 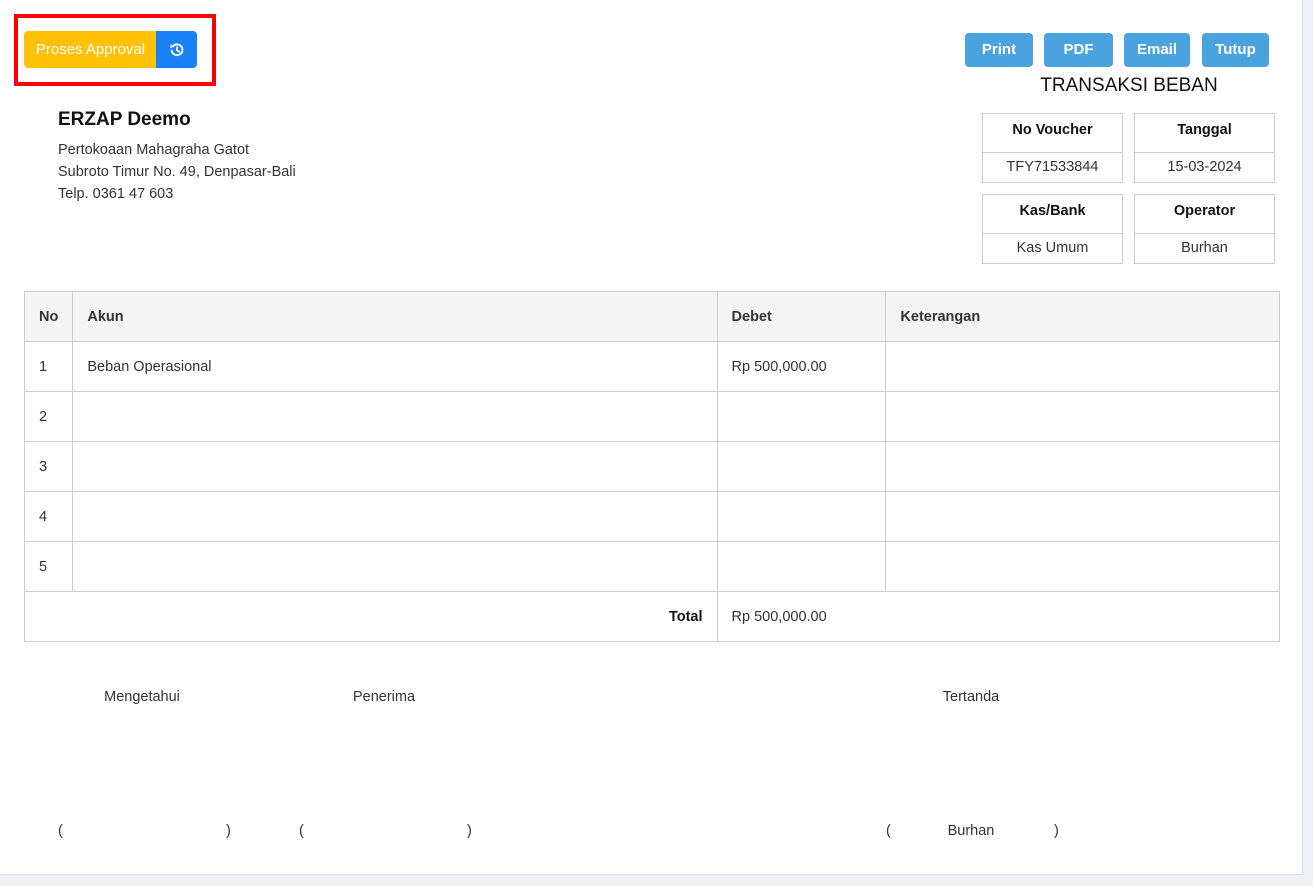 I want to click on cash-bank-label: Kas/Bank, so click(x=1052, y=214).